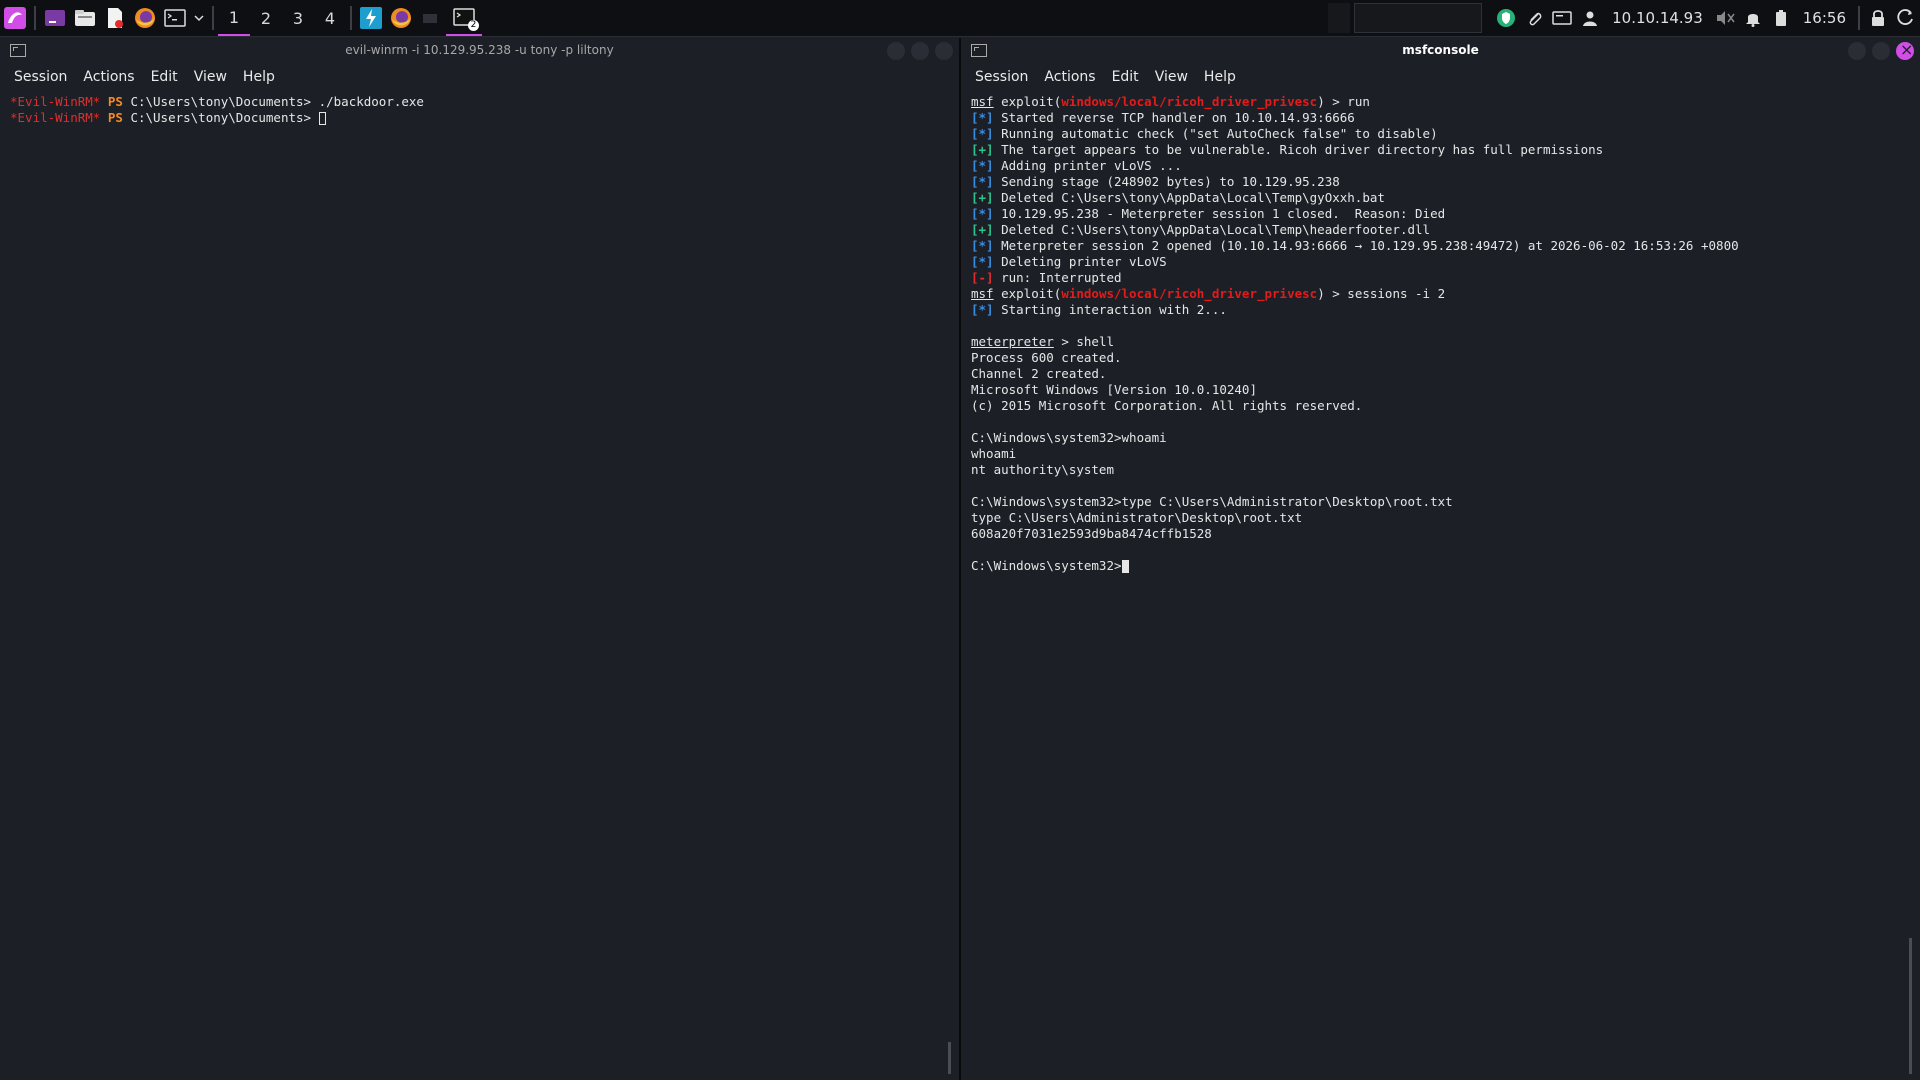 The width and height of the screenshot is (1920, 1080). I want to click on terminal-window-icon: 2, so click(464, 18).